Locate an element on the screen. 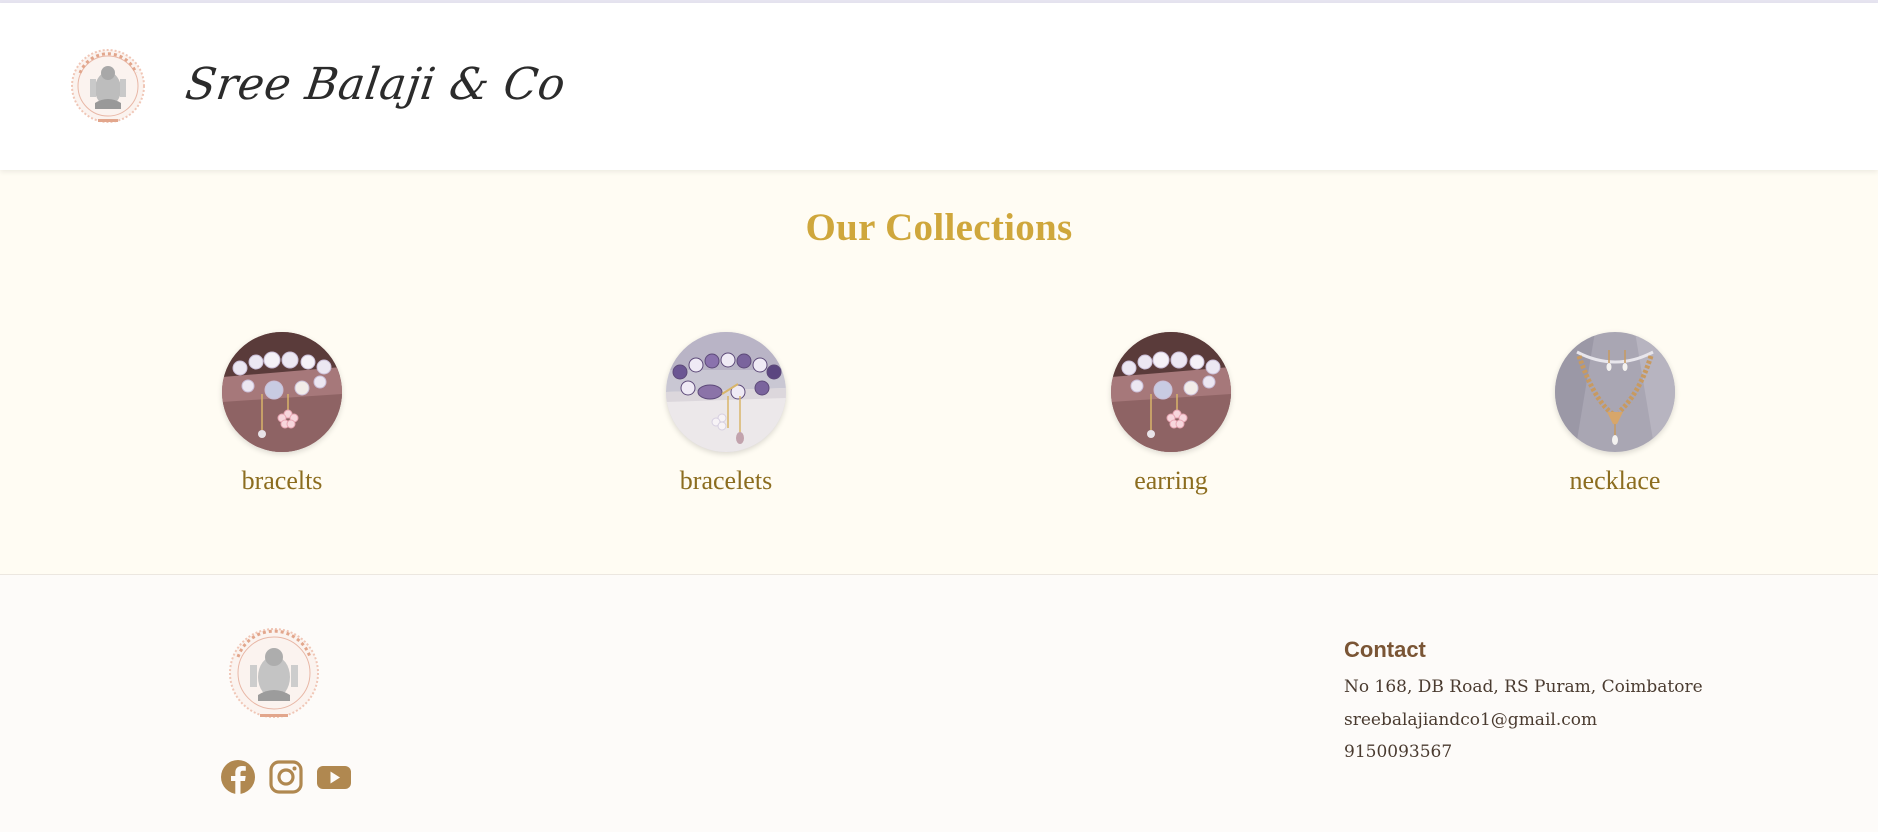 The image size is (1878, 832). contact-email: sreebalajiandco1@gmail.com is located at coordinates (1470, 720).